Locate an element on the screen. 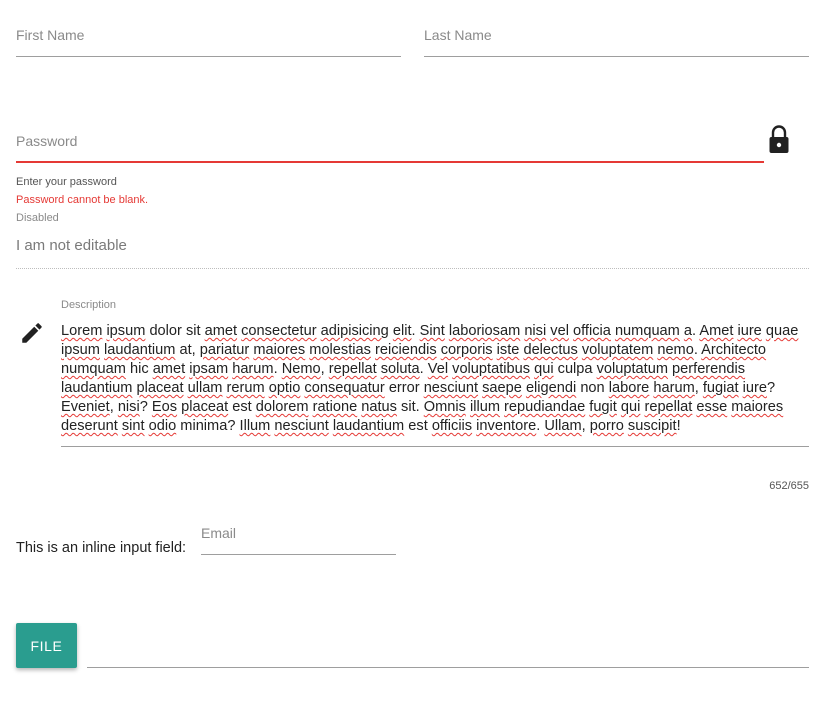 The width and height of the screenshot is (822, 711). disabled-field-label: Disabled is located at coordinates (37, 218).